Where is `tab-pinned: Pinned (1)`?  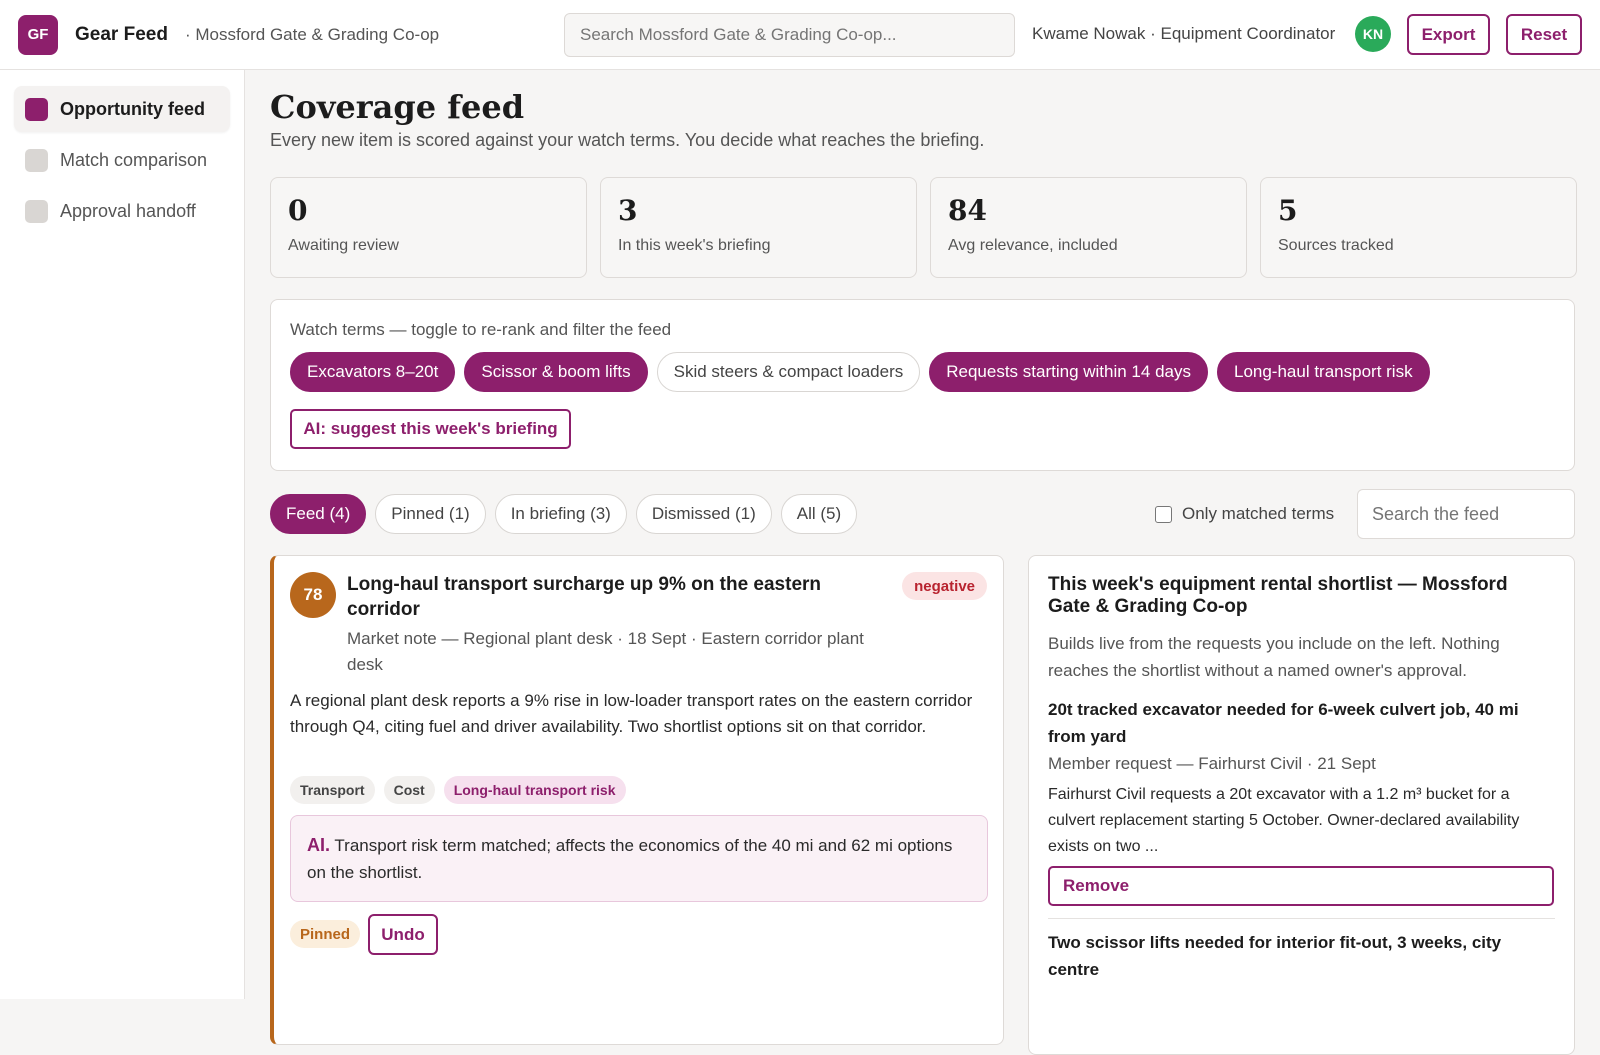 tab-pinned: Pinned (1) is located at coordinates (430, 514).